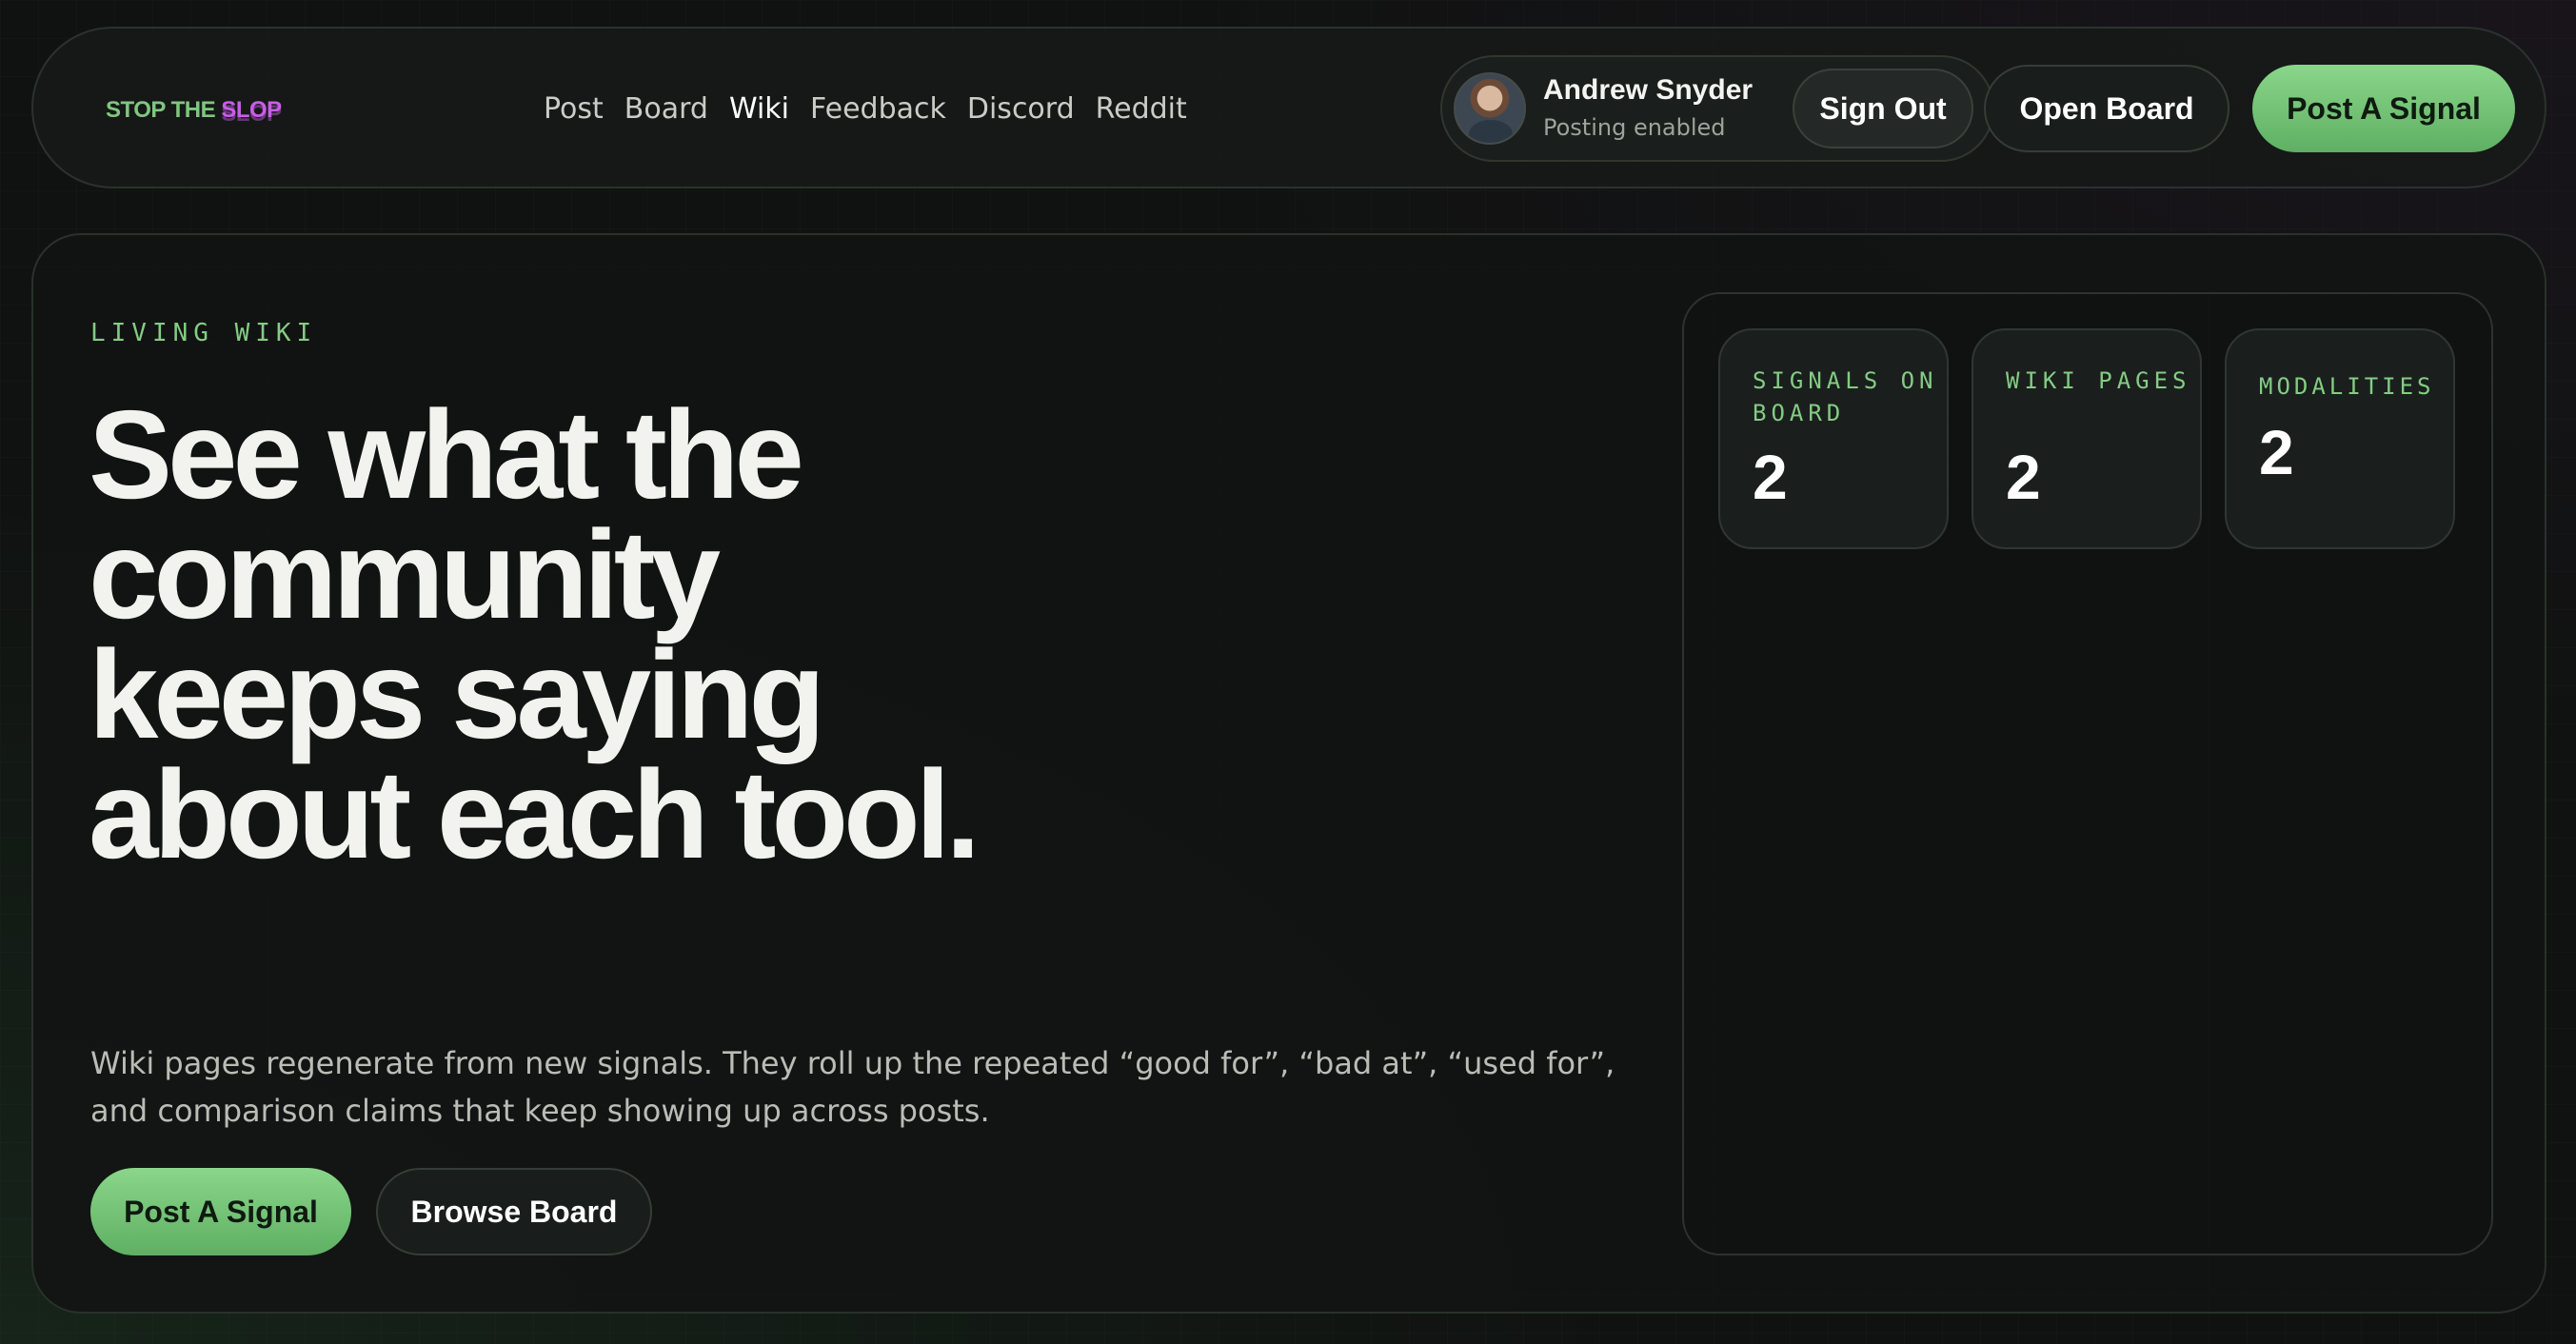 The width and height of the screenshot is (2576, 1344). What do you see at coordinates (759, 109) in the screenshot?
I see `nav-link-wiki: Wiki` at bounding box center [759, 109].